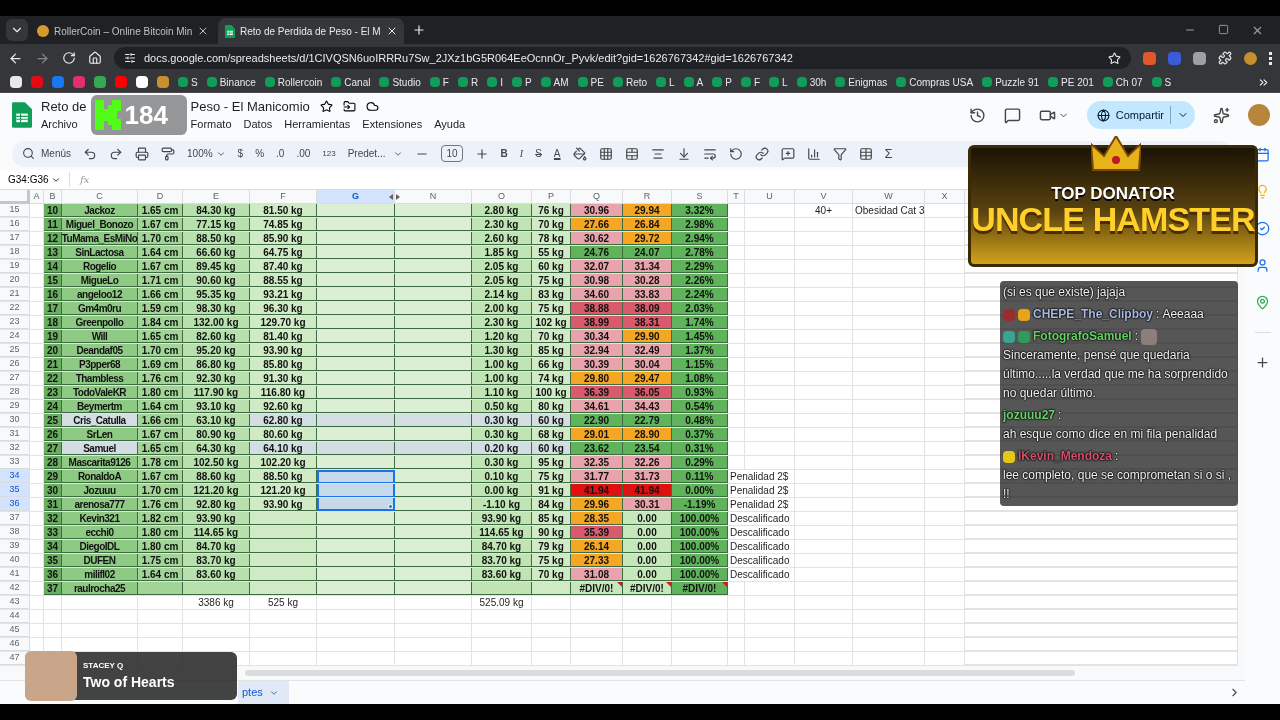 This screenshot has height=720, width=1280. Describe the element at coordinates (605, 153) in the screenshot. I see `borders-icon` at that location.